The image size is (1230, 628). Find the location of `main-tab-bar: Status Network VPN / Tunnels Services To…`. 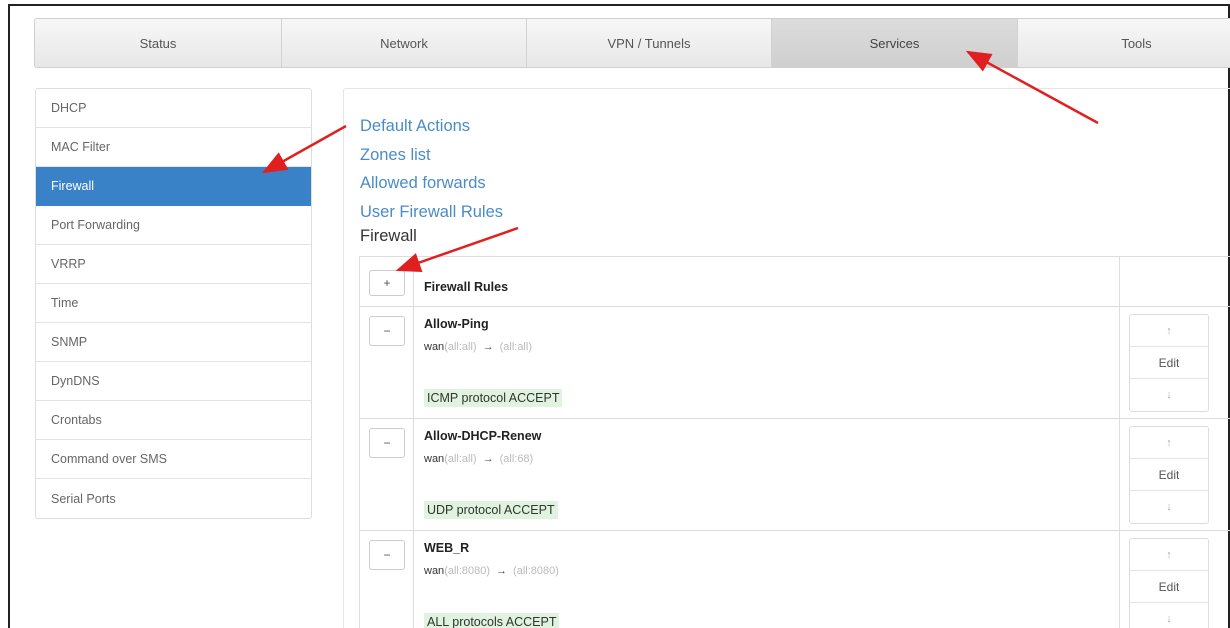

main-tab-bar: Status Network VPN / Tunnels Services To… is located at coordinates (632, 43).